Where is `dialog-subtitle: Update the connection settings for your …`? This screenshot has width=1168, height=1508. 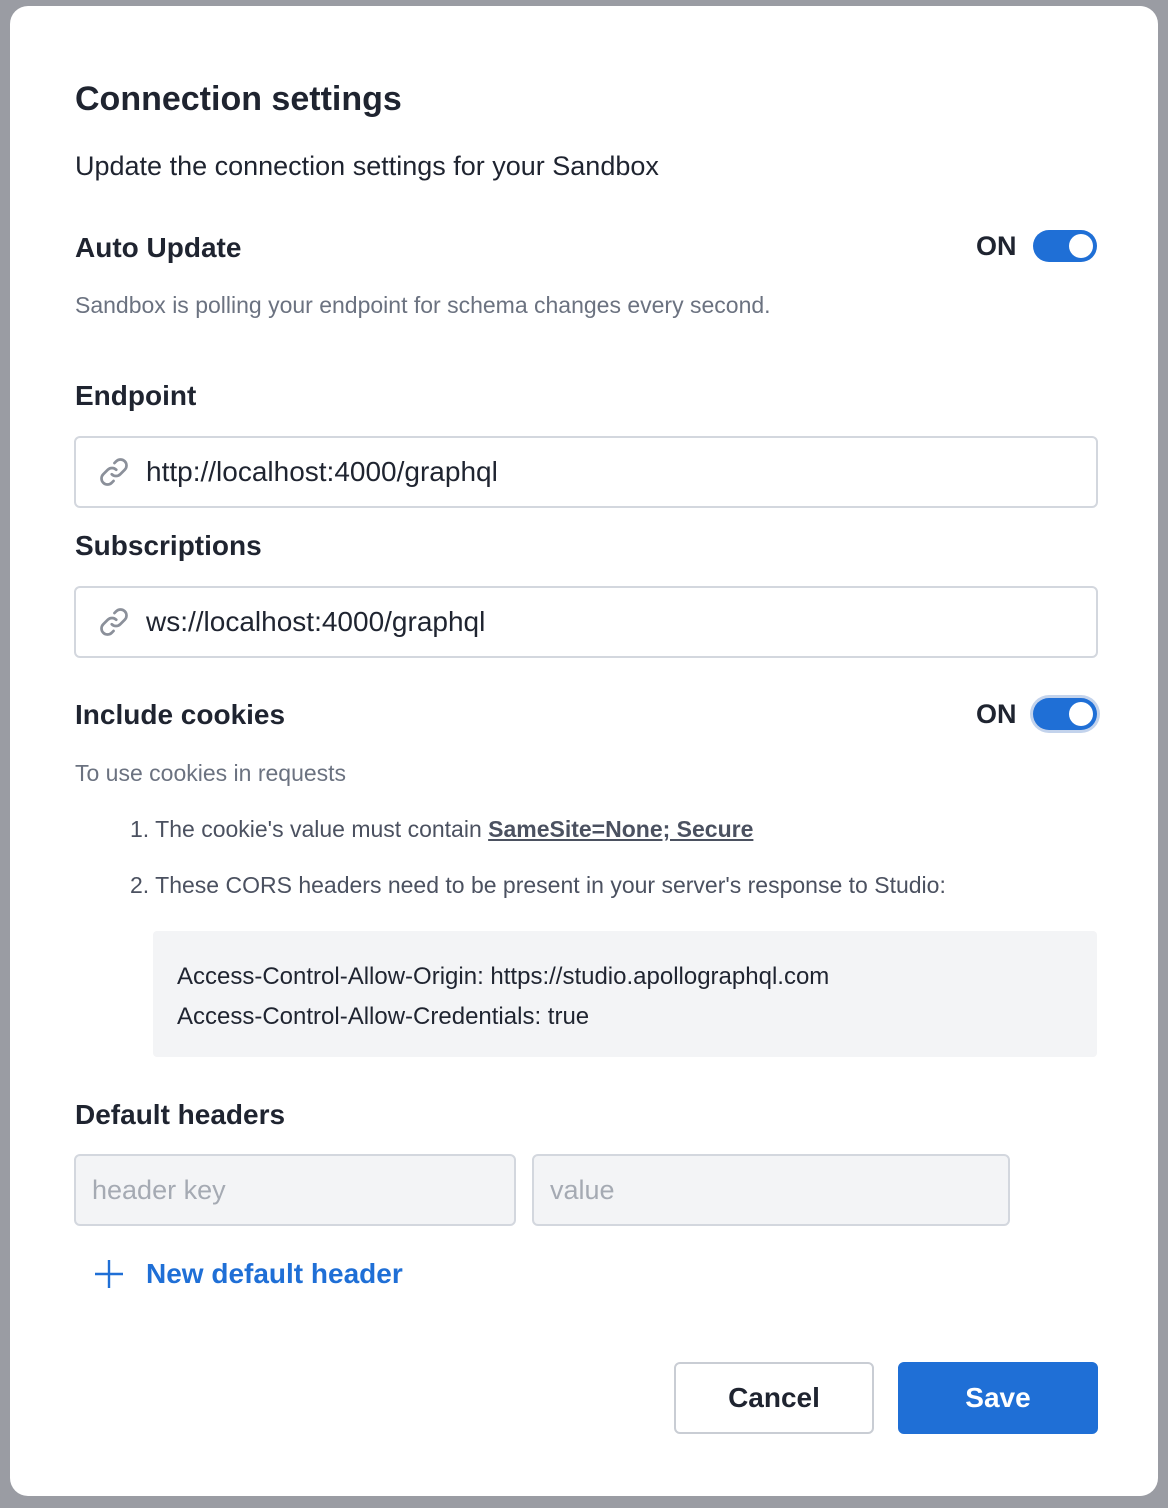 dialog-subtitle: Update the connection settings for your … is located at coordinates (367, 166).